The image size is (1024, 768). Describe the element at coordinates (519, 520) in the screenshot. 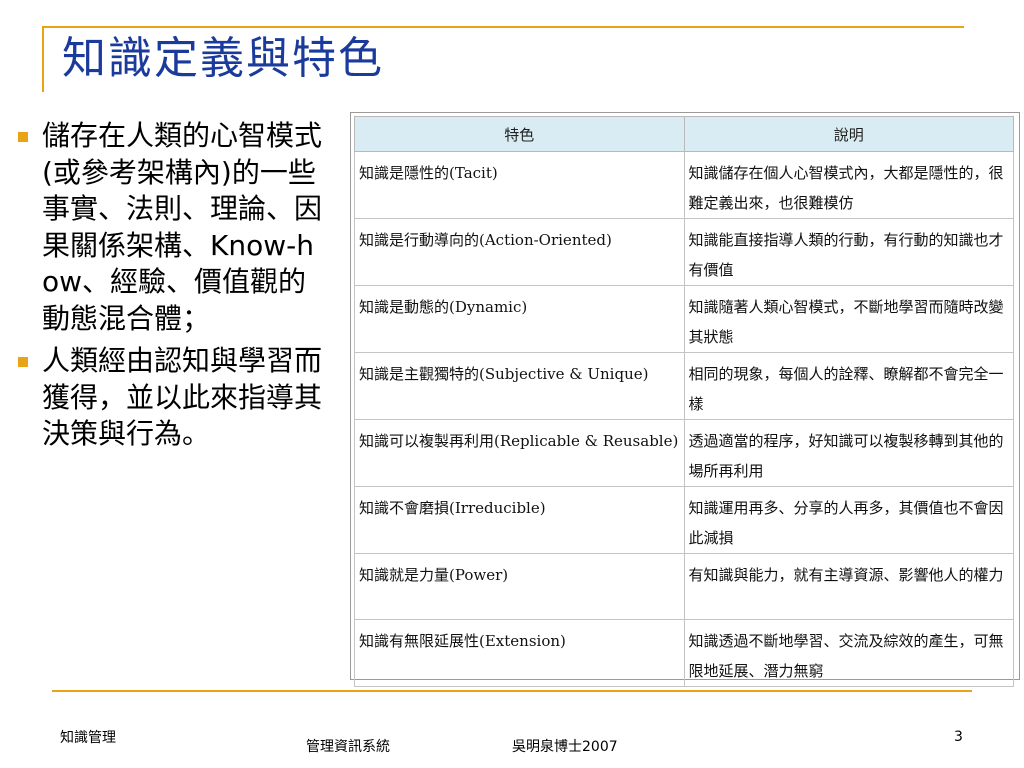

I see `feature-cell: 知識不會磨損(Irreducible)` at that location.